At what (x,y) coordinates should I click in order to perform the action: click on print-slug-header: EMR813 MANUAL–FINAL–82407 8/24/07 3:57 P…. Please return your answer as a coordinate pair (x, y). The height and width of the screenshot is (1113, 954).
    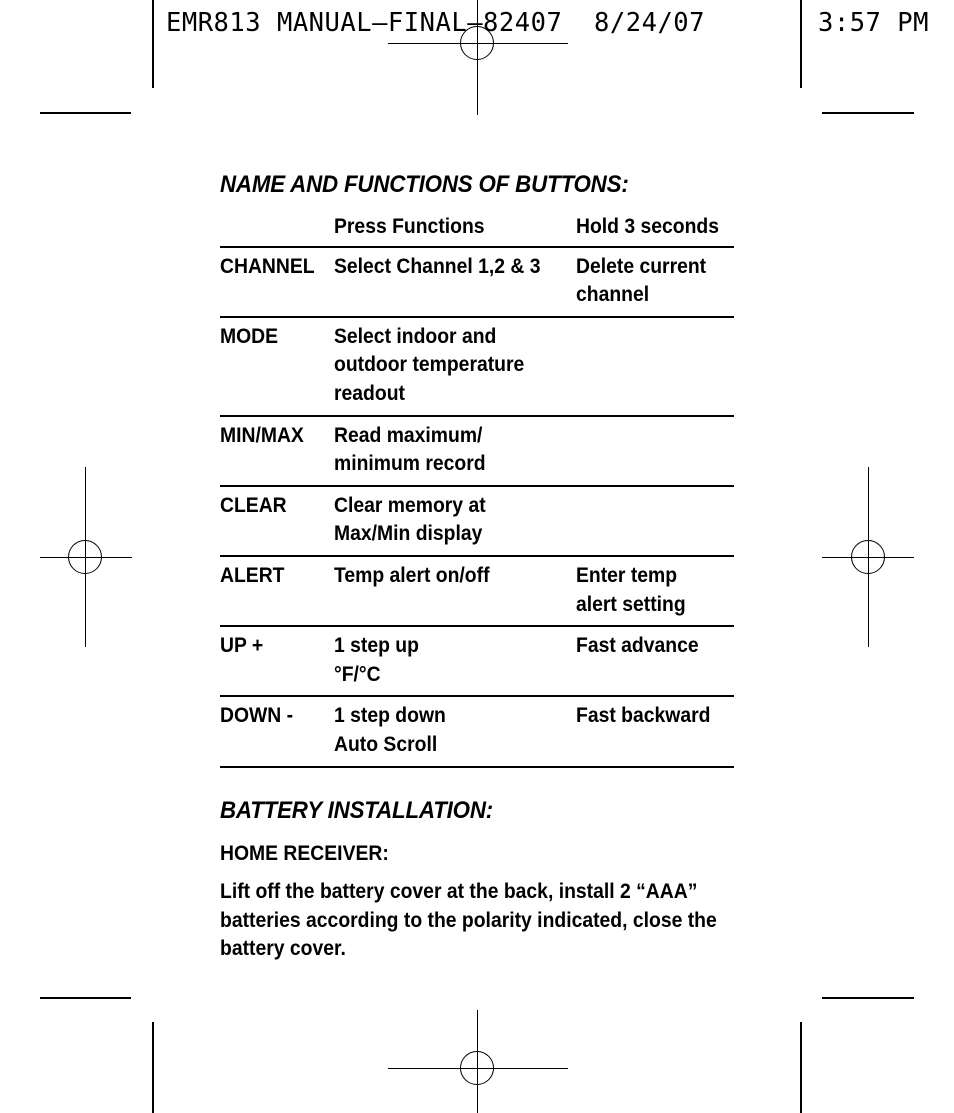
    Looking at the image, I should click on (477, 22).